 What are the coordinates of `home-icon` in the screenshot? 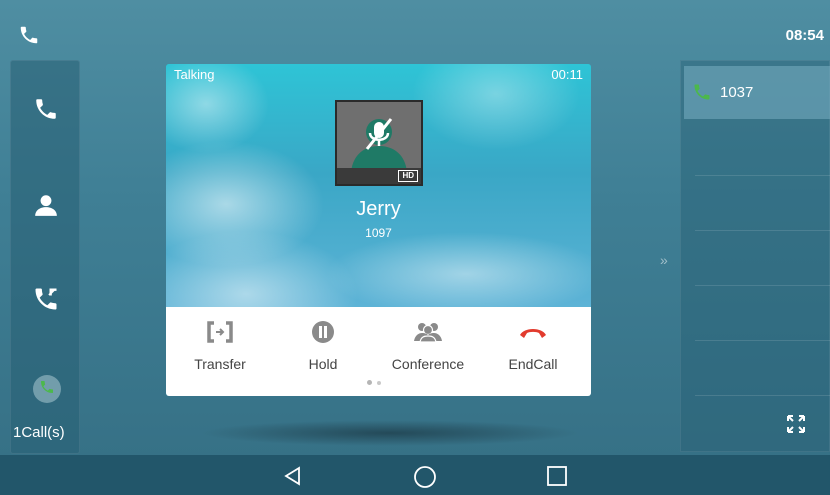 It's located at (425, 477).